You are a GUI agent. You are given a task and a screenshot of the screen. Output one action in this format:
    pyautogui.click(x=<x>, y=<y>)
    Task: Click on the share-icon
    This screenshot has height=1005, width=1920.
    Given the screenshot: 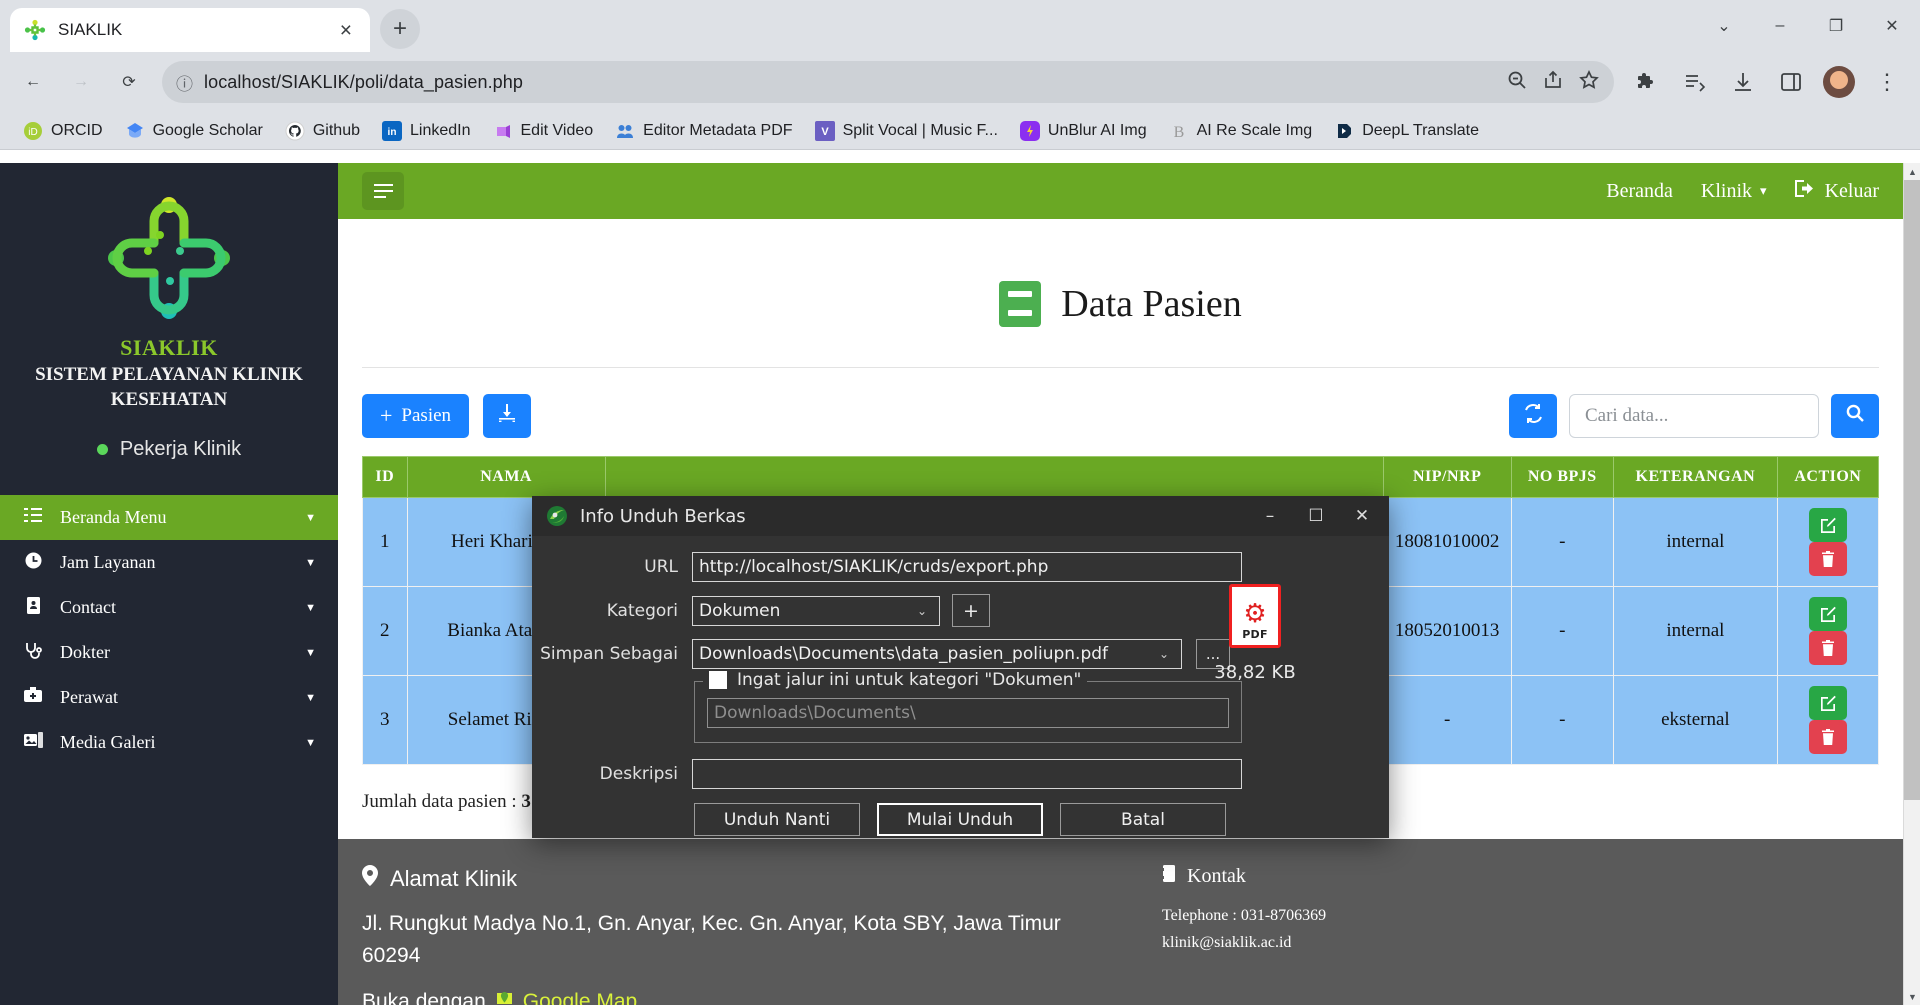 What is the action you would take?
    pyautogui.click(x=1553, y=82)
    